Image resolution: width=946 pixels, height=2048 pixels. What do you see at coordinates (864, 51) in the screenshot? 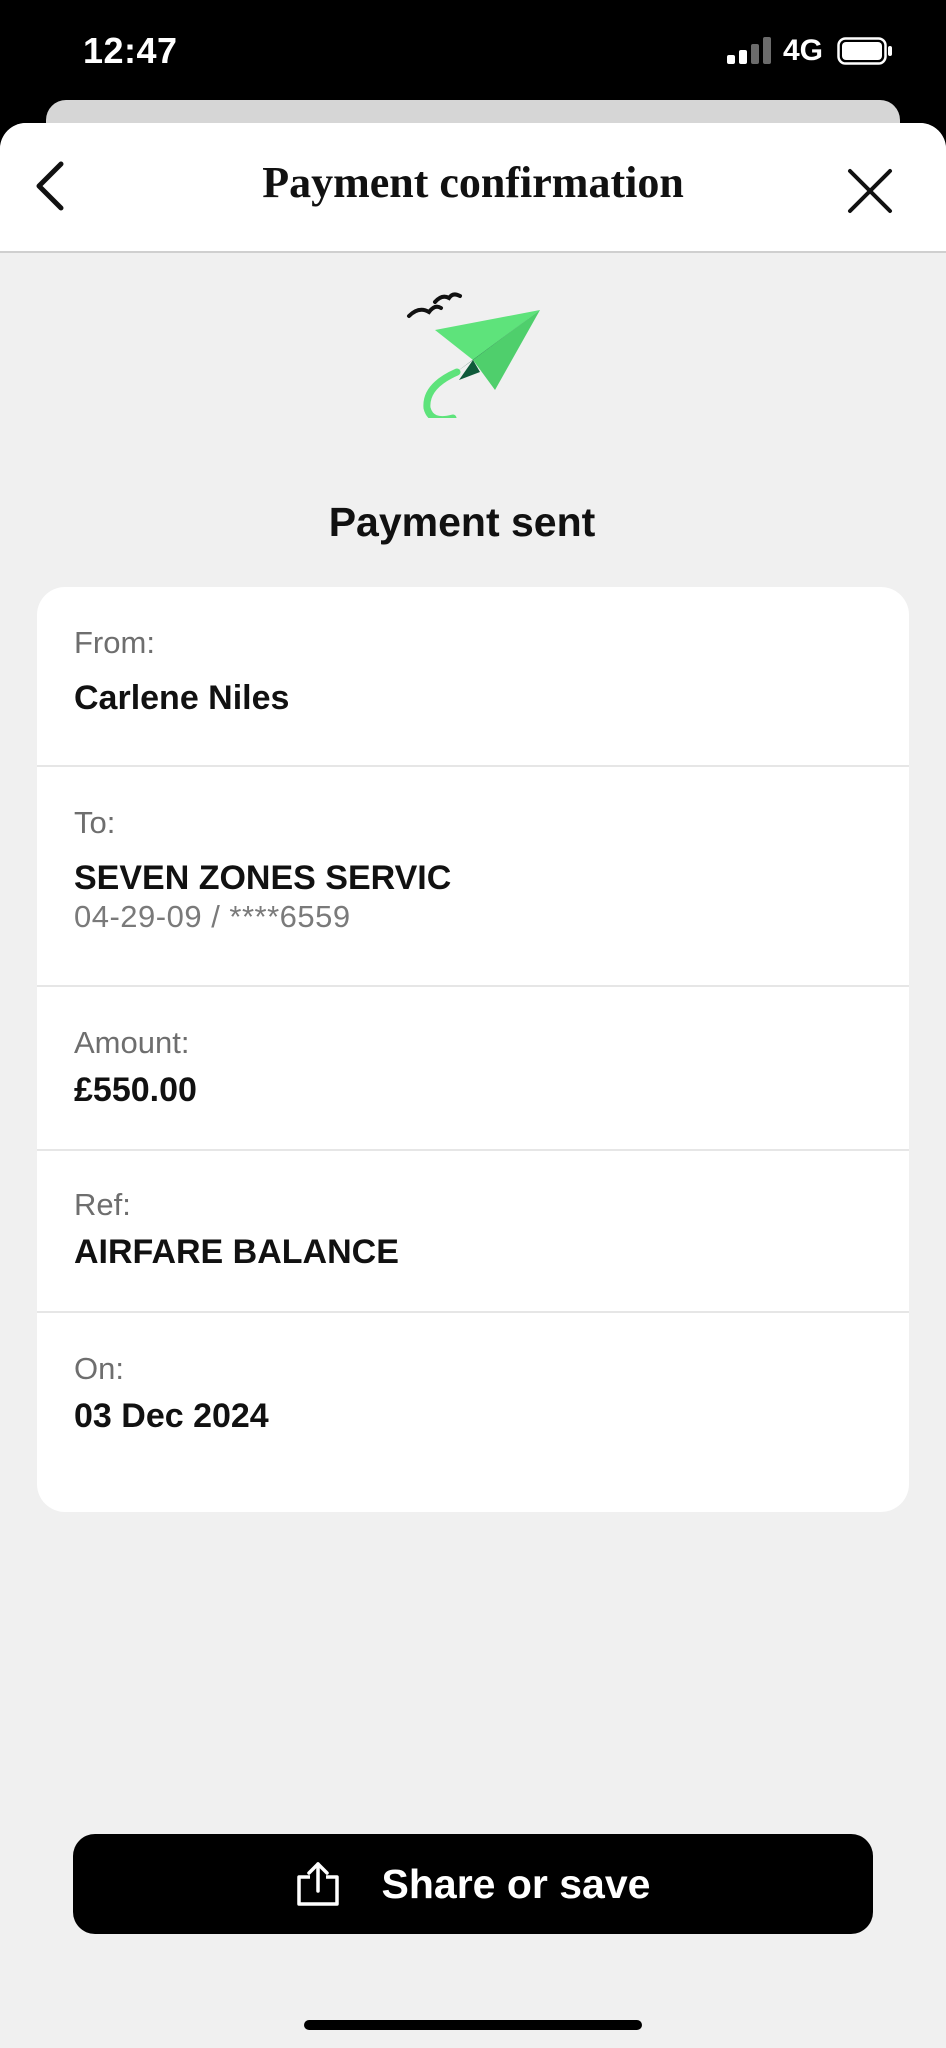
I see `battery-icon` at bounding box center [864, 51].